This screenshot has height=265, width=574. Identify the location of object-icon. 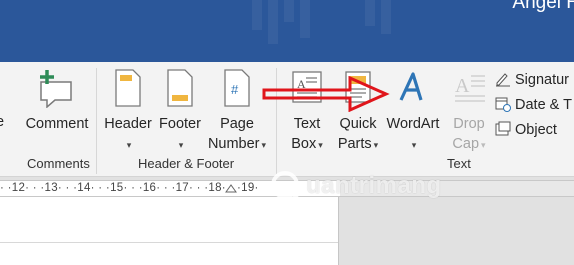
(503, 128).